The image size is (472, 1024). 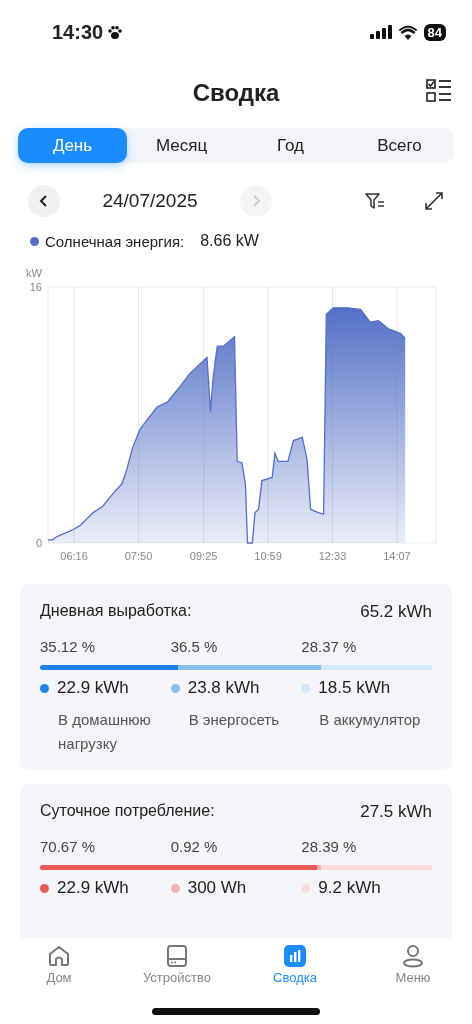 What do you see at coordinates (332, 556) in the screenshot?
I see `axis-label: 12:33` at bounding box center [332, 556].